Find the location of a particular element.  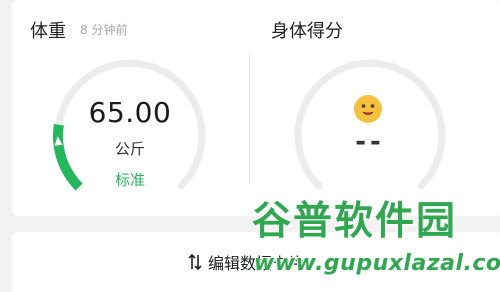

weight-status: 标准 is located at coordinates (129, 180).